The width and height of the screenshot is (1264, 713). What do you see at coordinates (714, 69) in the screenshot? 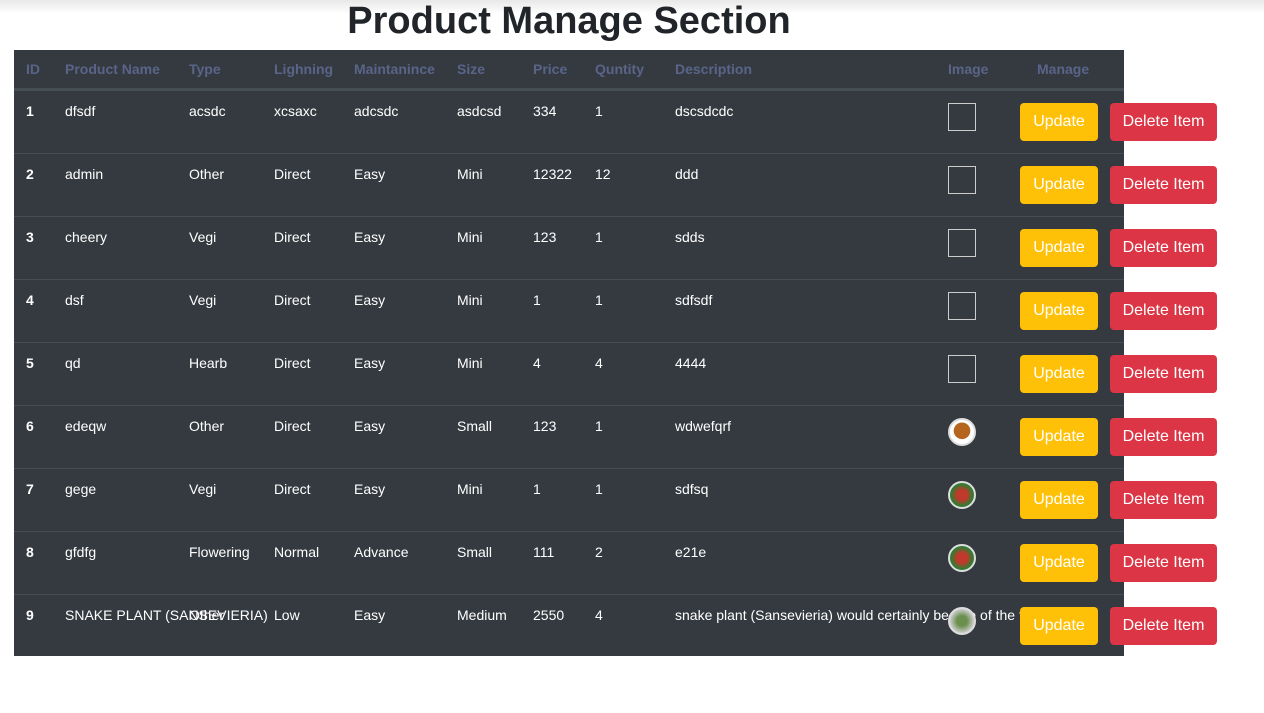
I see `column-header: Description` at bounding box center [714, 69].